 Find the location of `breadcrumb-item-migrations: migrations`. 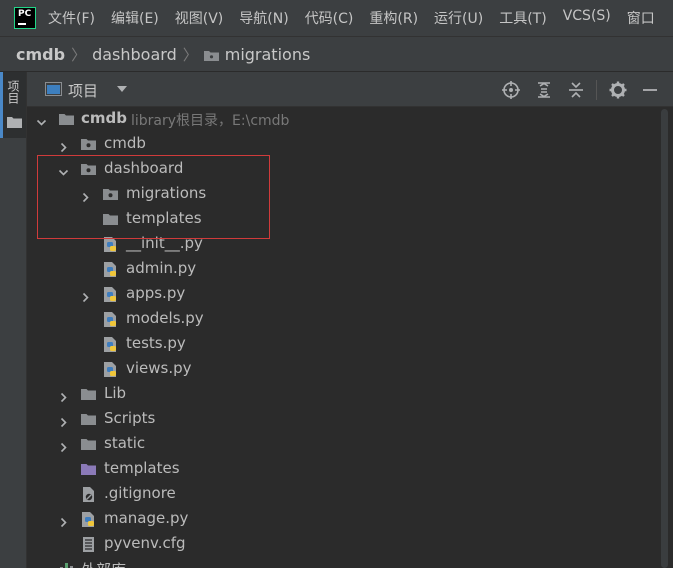

breadcrumb-item-migrations: migrations is located at coordinates (268, 54).